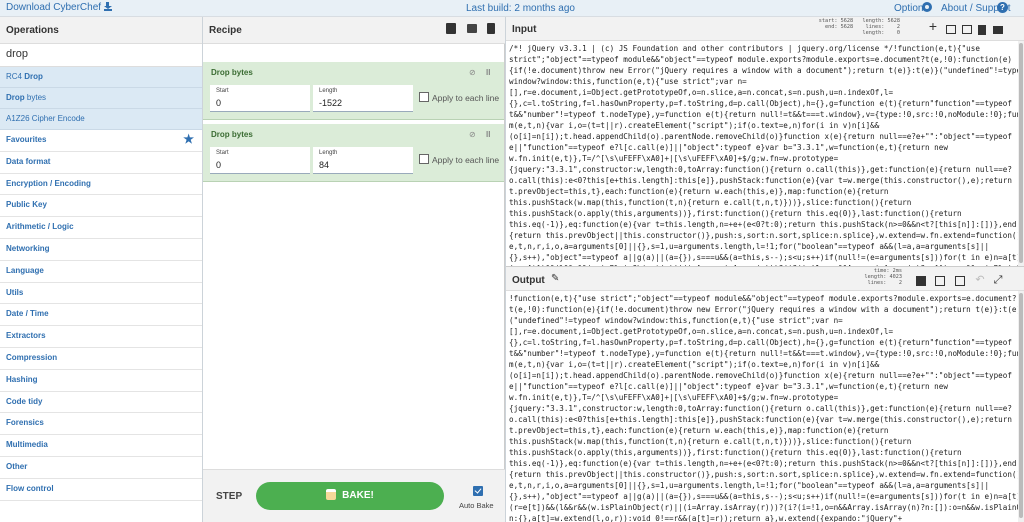  Describe the element at coordinates (101, 206) in the screenshot. I see `category-public-key: Public Key` at that location.